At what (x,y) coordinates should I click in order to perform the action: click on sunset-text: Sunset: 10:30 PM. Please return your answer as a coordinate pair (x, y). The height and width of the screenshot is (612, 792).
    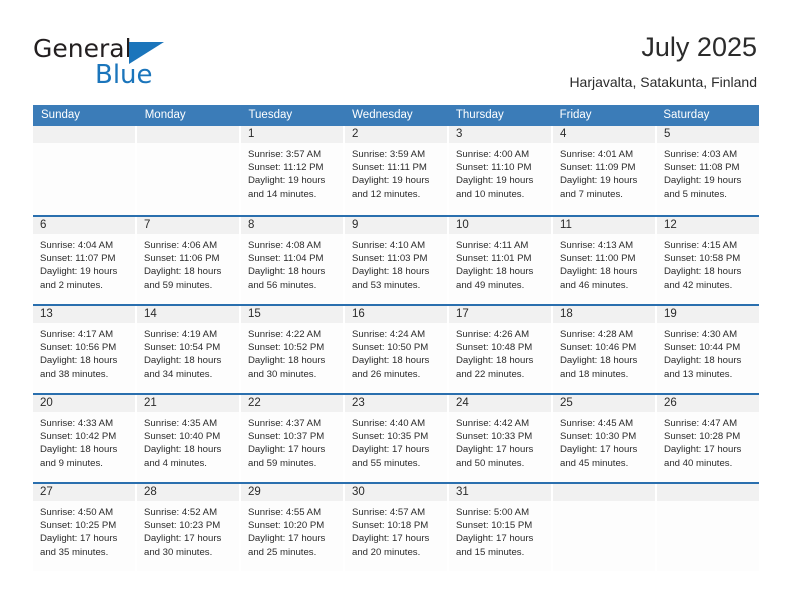
    Looking at the image, I should click on (598, 437).